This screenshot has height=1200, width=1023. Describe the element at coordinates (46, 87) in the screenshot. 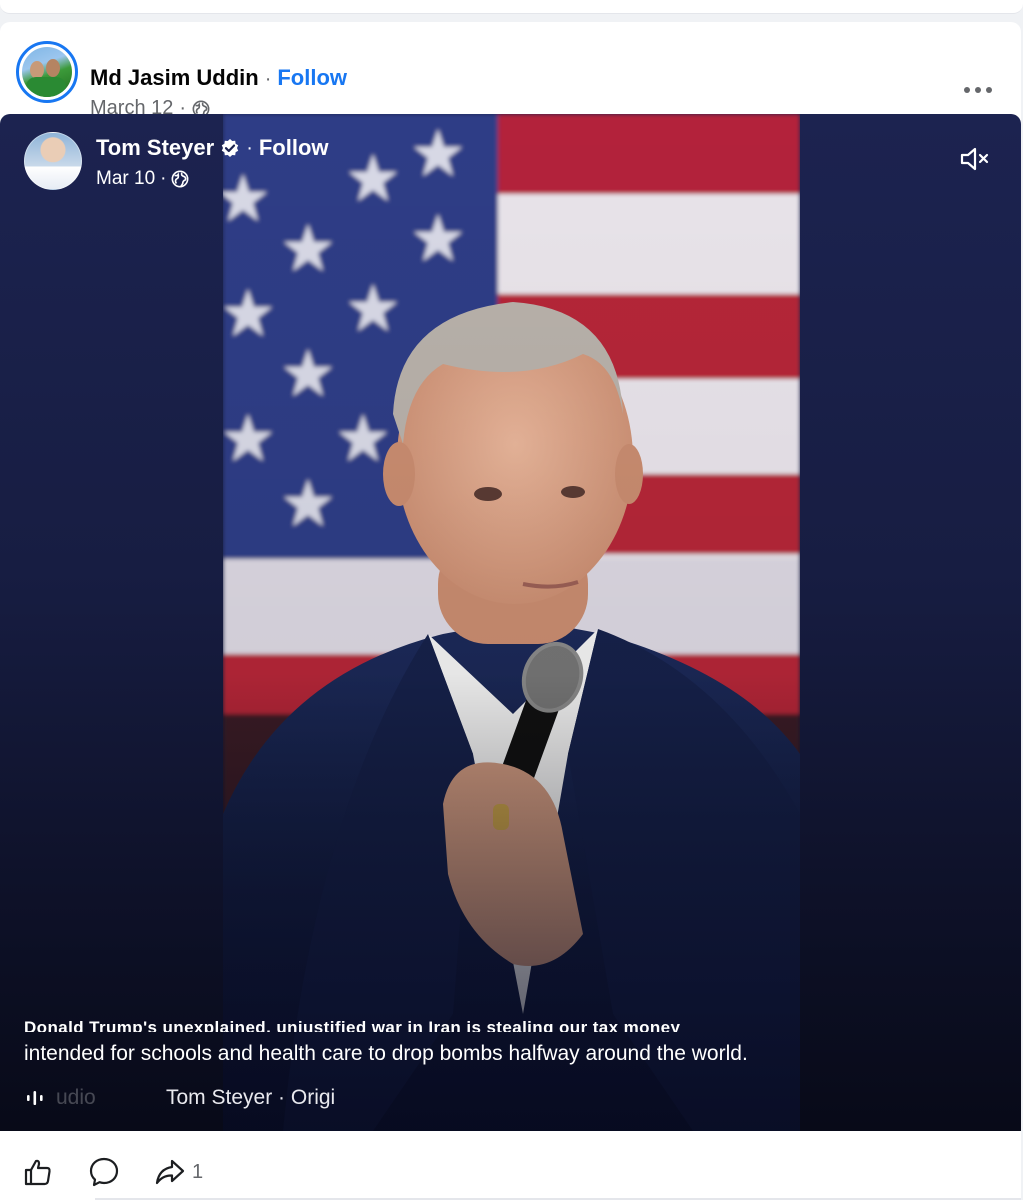

I see `avatar-shirt` at that location.